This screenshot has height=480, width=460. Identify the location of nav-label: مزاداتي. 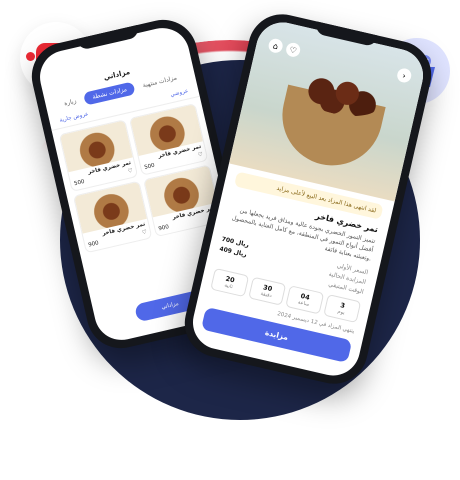
(170, 305).